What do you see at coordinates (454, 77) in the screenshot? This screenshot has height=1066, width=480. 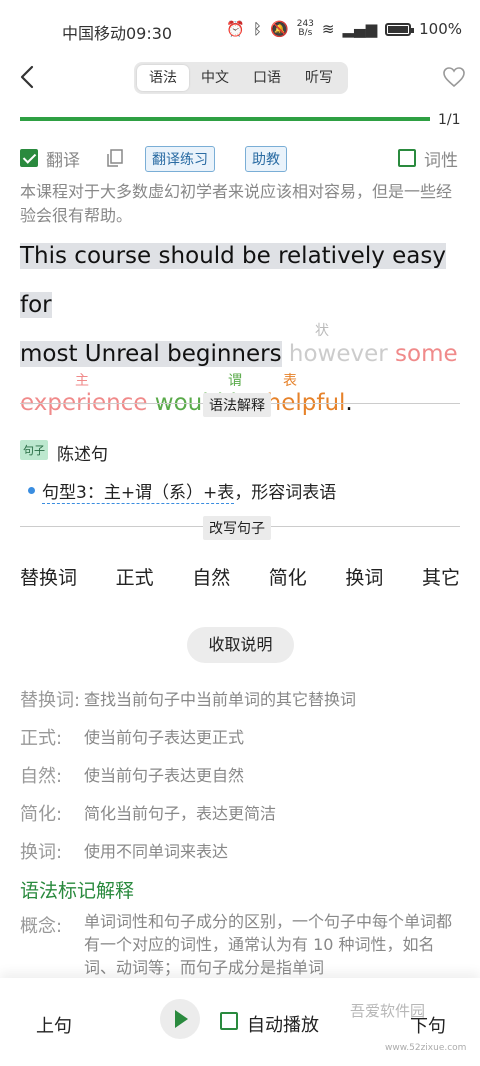 I see `favorite-heart-icon` at bounding box center [454, 77].